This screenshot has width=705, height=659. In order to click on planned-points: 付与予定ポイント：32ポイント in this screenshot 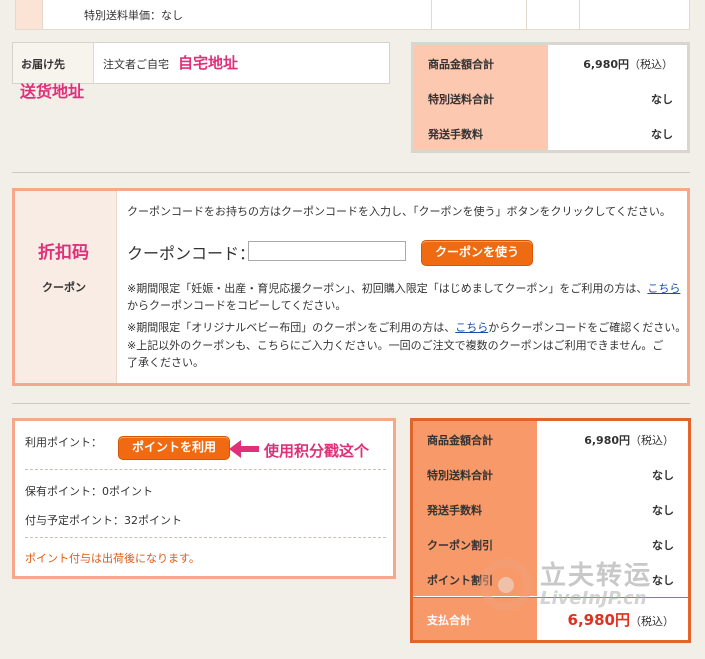, I will do `click(103, 520)`.